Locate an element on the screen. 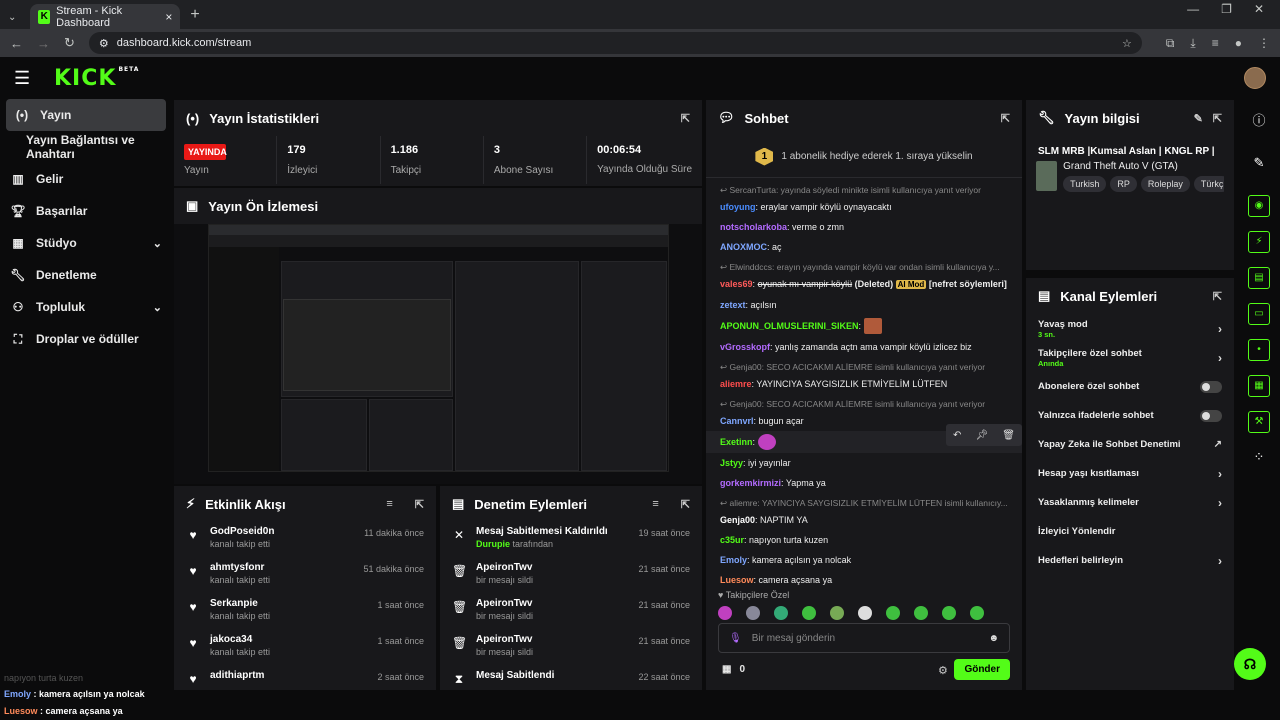 The width and height of the screenshot is (1280, 720). chat-message: ANOXMOC: aç is located at coordinates (864, 247).